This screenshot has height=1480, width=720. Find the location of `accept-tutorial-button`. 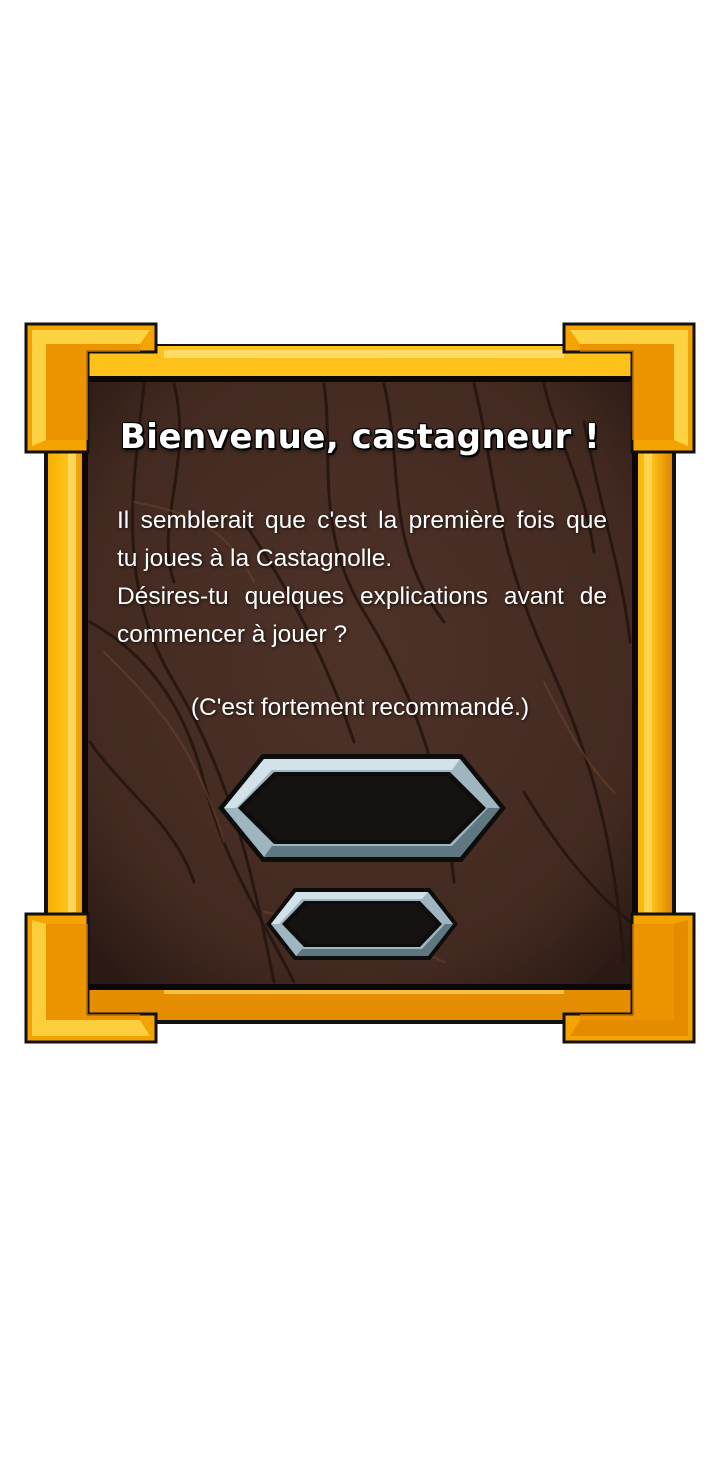

accept-tutorial-button is located at coordinates (362, 808).